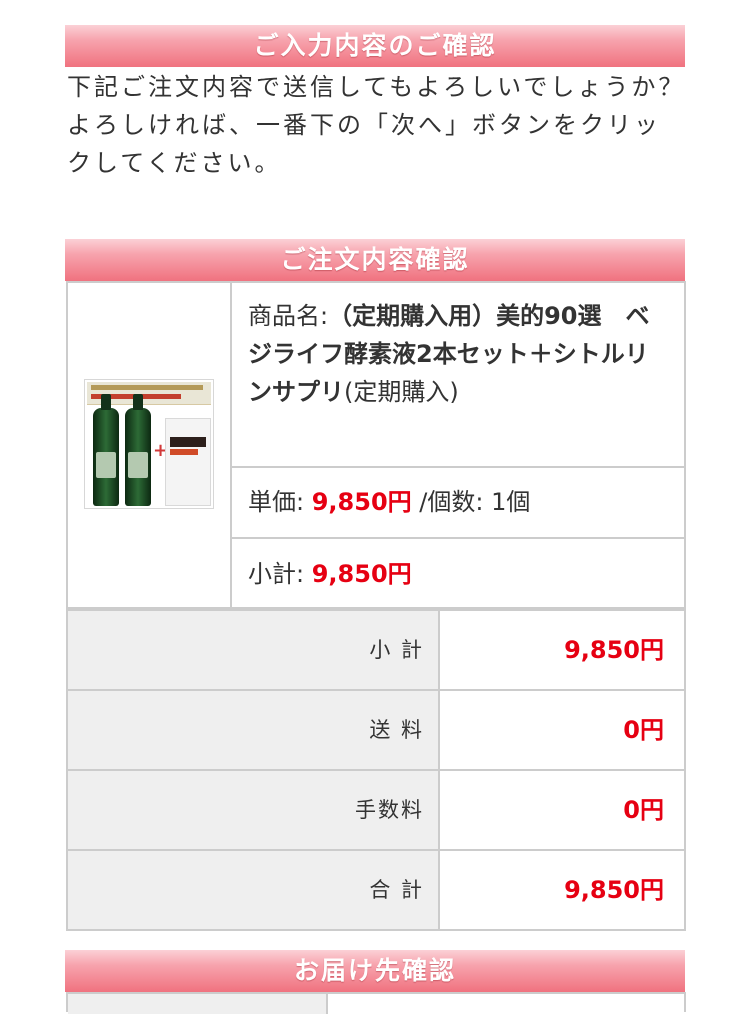 The height and width of the screenshot is (1014, 750). Describe the element at coordinates (451, 502) in the screenshot. I see `quantity-label: /個数:` at that location.